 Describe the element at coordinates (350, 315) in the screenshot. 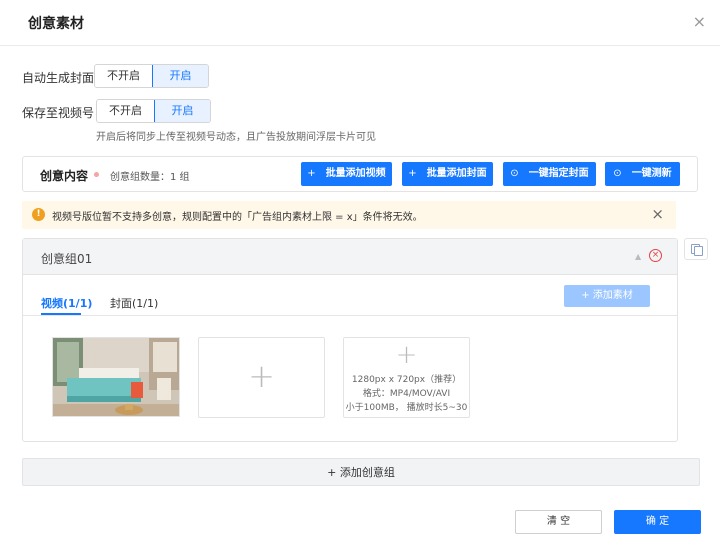

I see `tabs-divider` at that location.